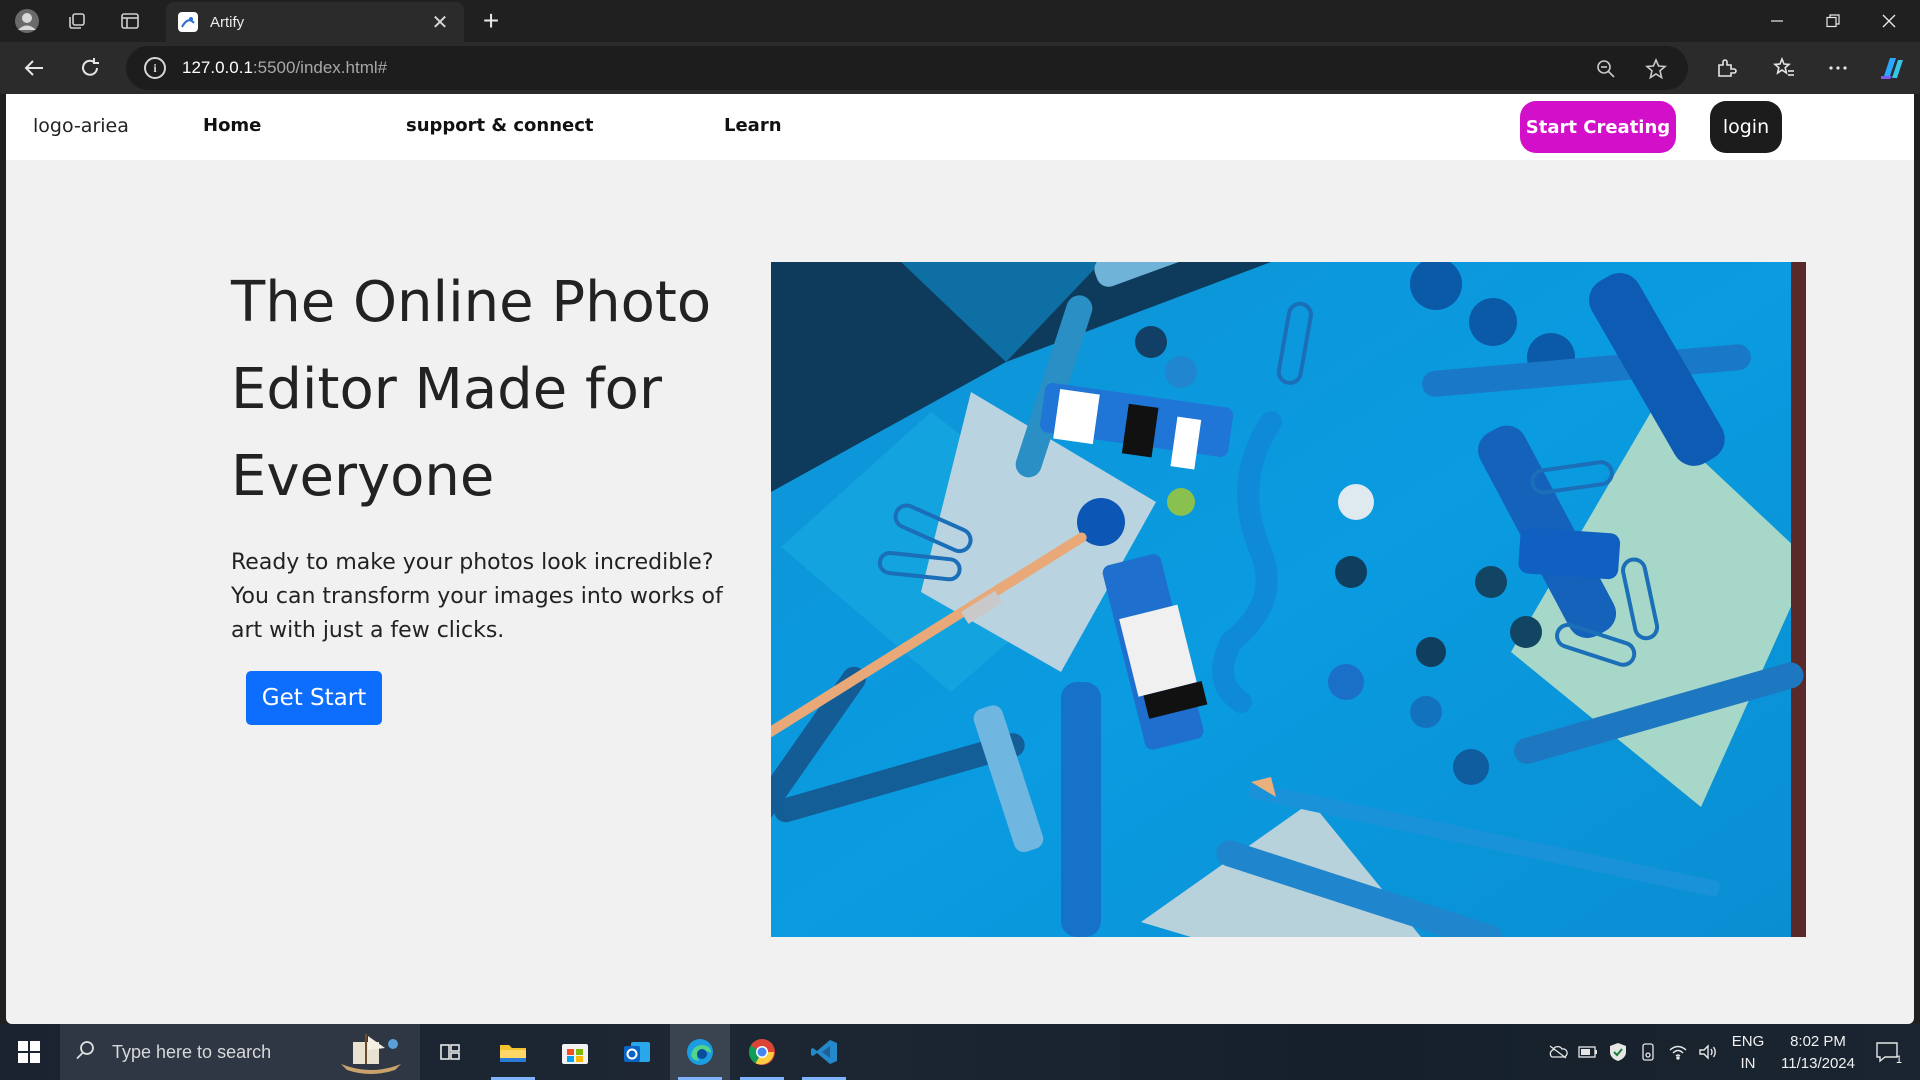 The height and width of the screenshot is (1080, 1920). I want to click on get-start-button: Get Start, so click(314, 698).